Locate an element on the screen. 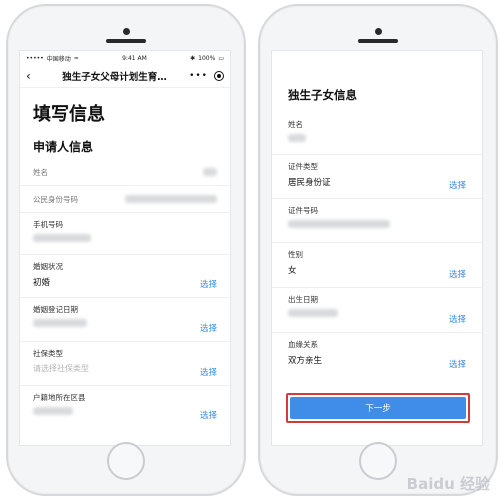 The height and width of the screenshot is (498, 500). field-id-number: 证件号码 is located at coordinates (377, 221).